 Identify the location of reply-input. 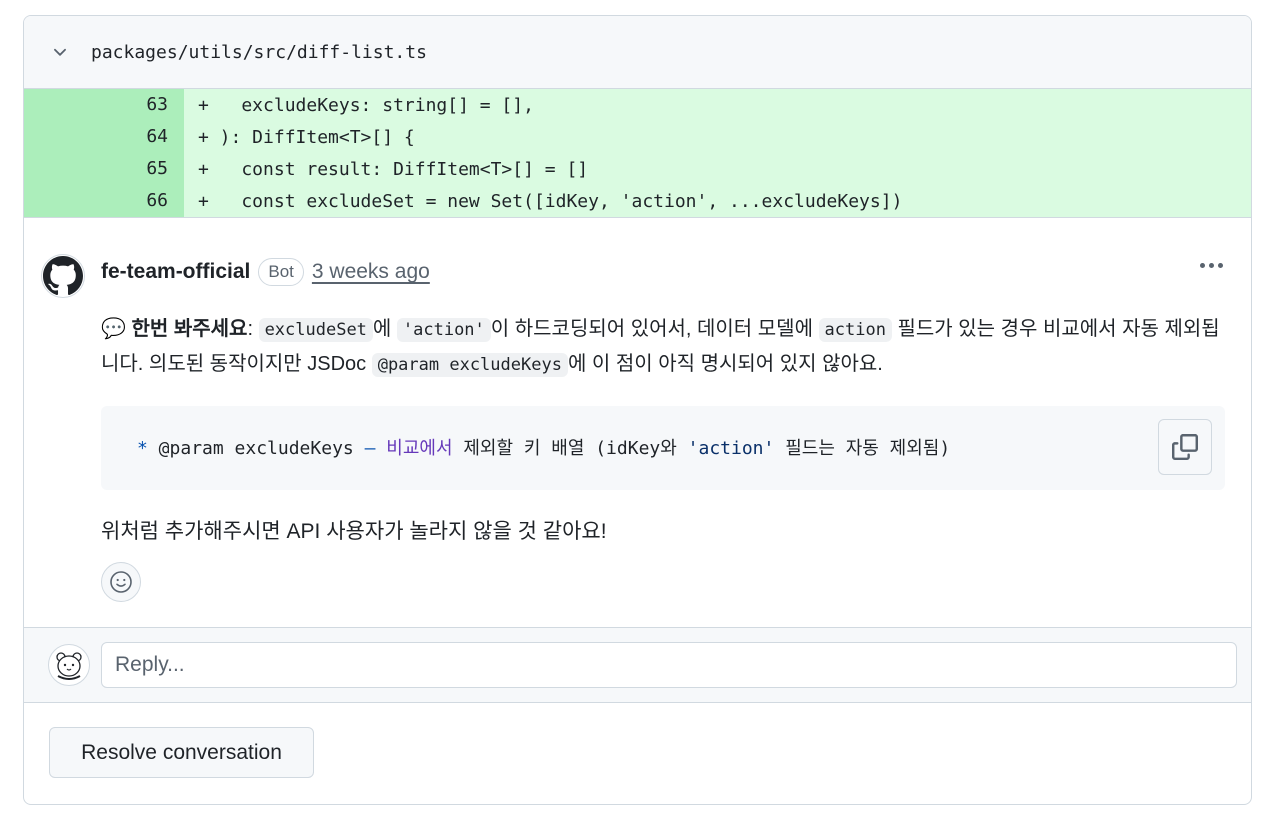
(669, 665).